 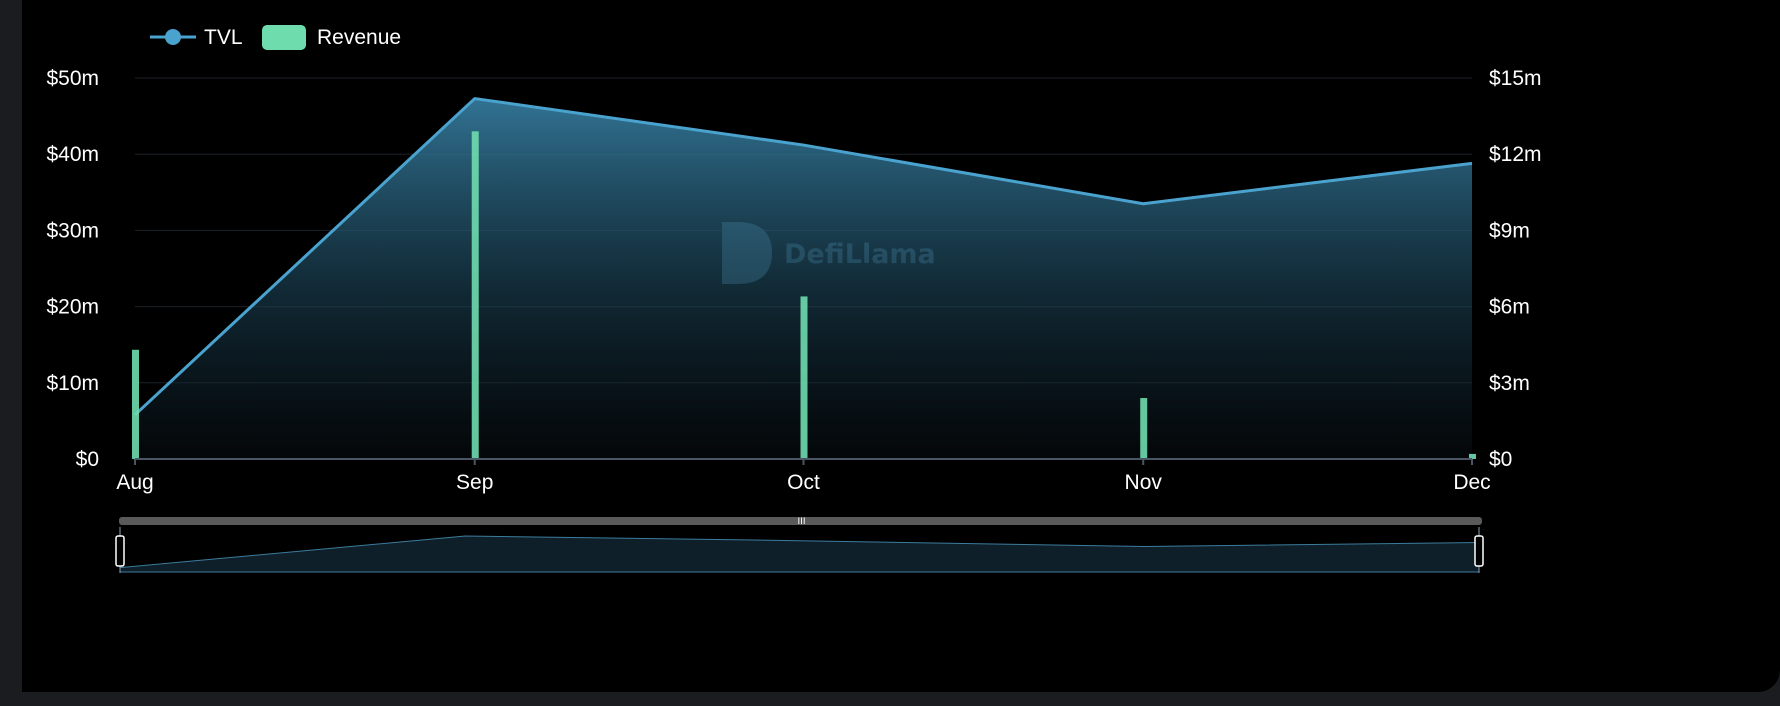 What do you see at coordinates (1509, 230) in the screenshot?
I see `y-right-tick-label: $9m` at bounding box center [1509, 230].